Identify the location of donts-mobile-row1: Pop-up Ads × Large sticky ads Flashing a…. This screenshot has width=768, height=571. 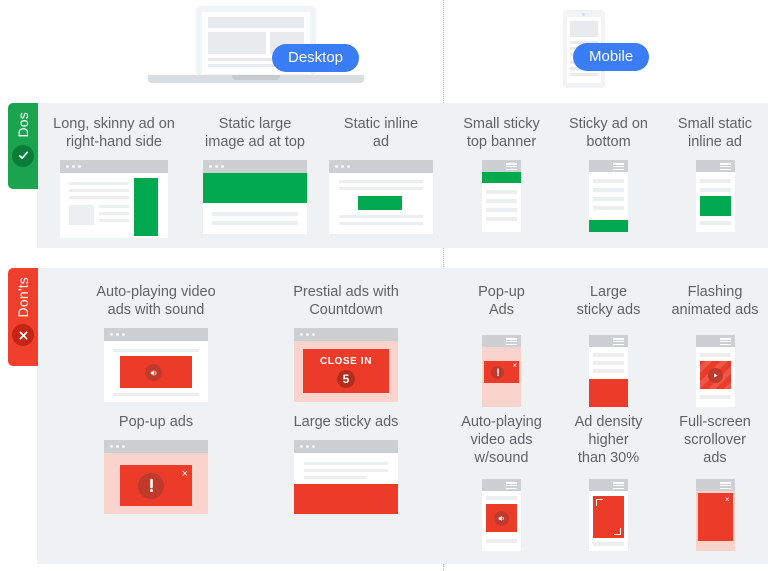
(608, 345).